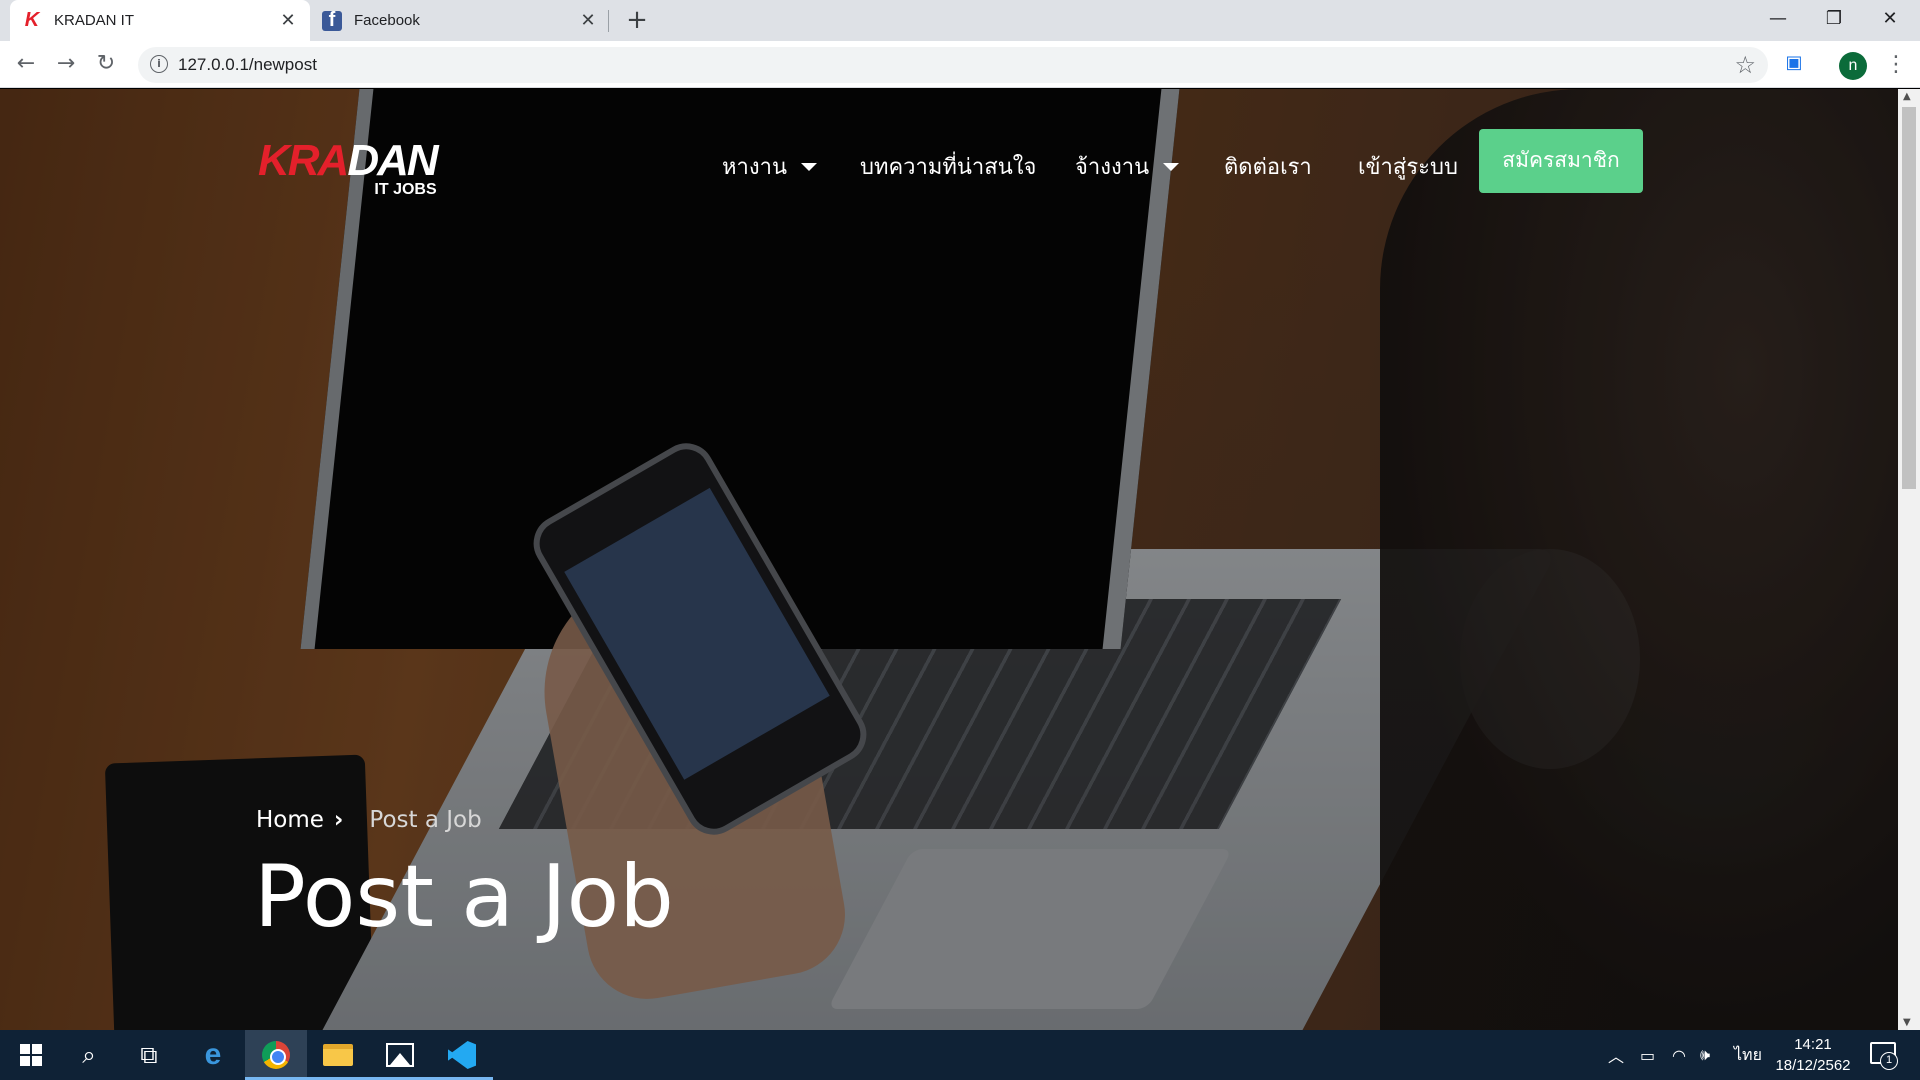 Image resolution: width=1920 pixels, height=1080 pixels. Describe the element at coordinates (608, 21) in the screenshot. I see `tab-divider` at that location.